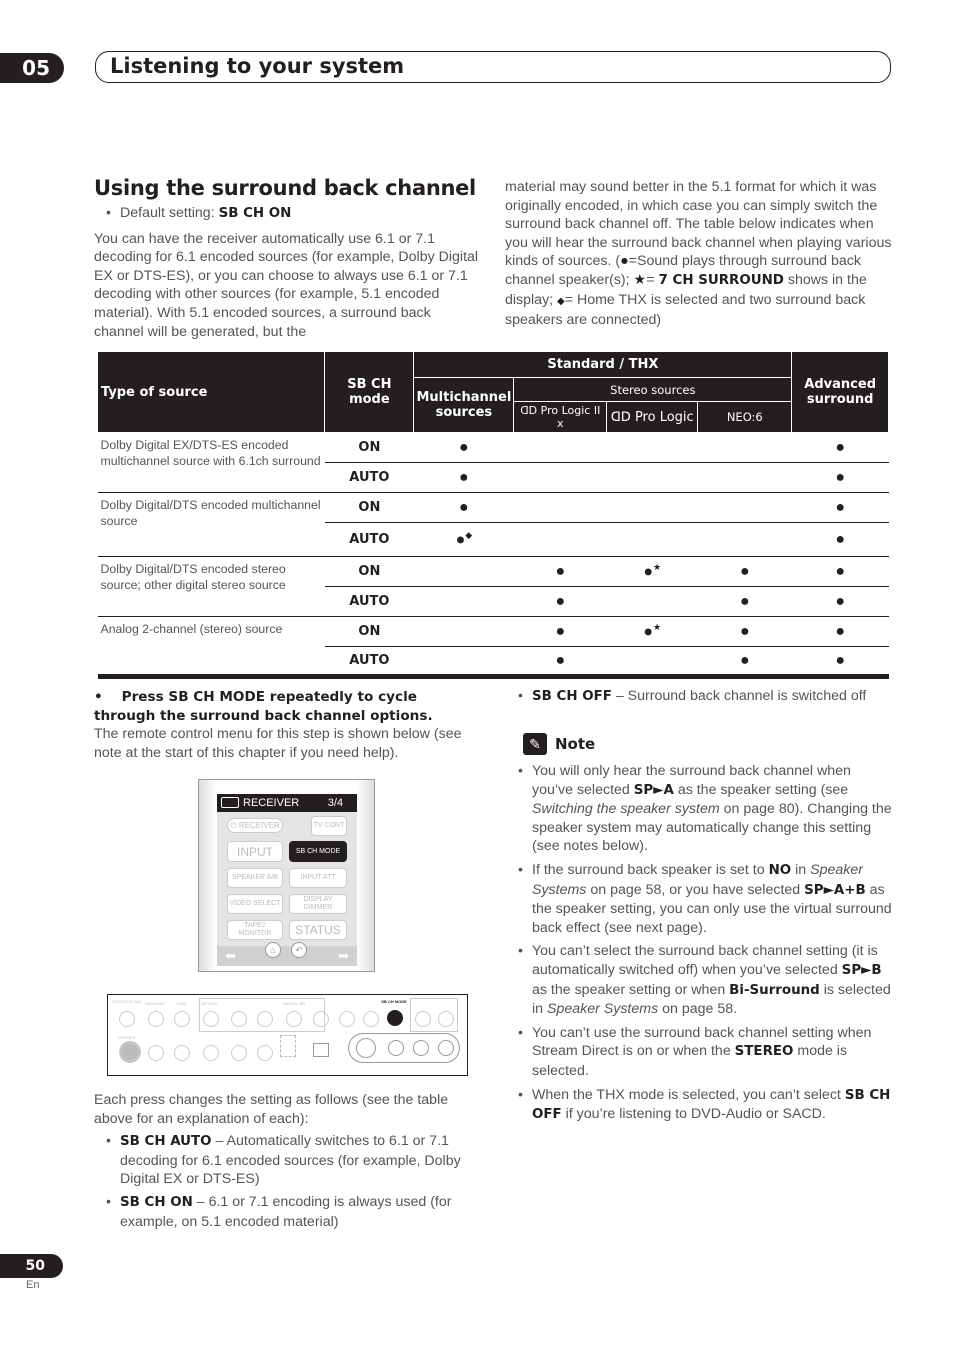  I want to click on panel-label: ACOUSTIC CAL, so click(127, 1001).